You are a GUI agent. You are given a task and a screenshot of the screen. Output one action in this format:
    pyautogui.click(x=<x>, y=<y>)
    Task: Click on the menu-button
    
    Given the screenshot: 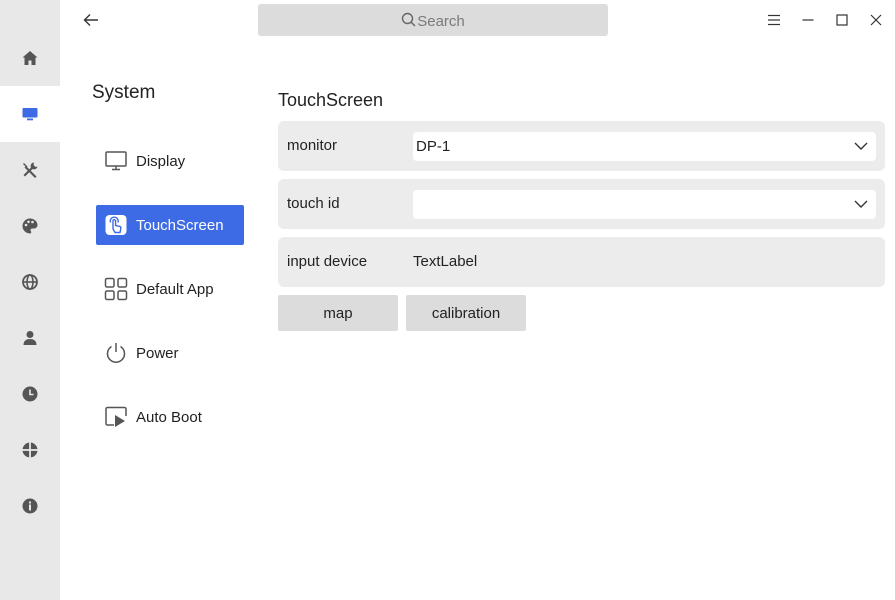 What is the action you would take?
    pyautogui.click(x=774, y=20)
    